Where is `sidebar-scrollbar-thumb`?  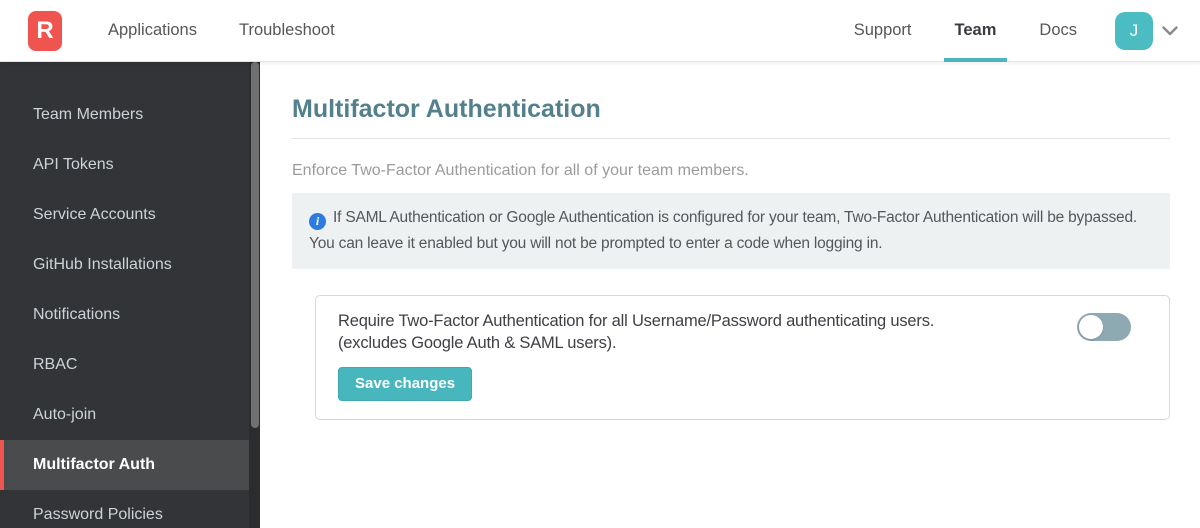
sidebar-scrollbar-thumb is located at coordinates (254, 245).